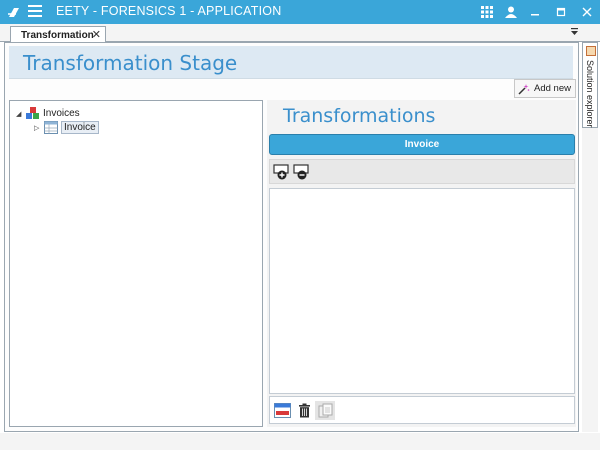 The height and width of the screenshot is (450, 600). What do you see at coordinates (422, 144) in the screenshot?
I see `invoice-transformation-button: Invoice` at bounding box center [422, 144].